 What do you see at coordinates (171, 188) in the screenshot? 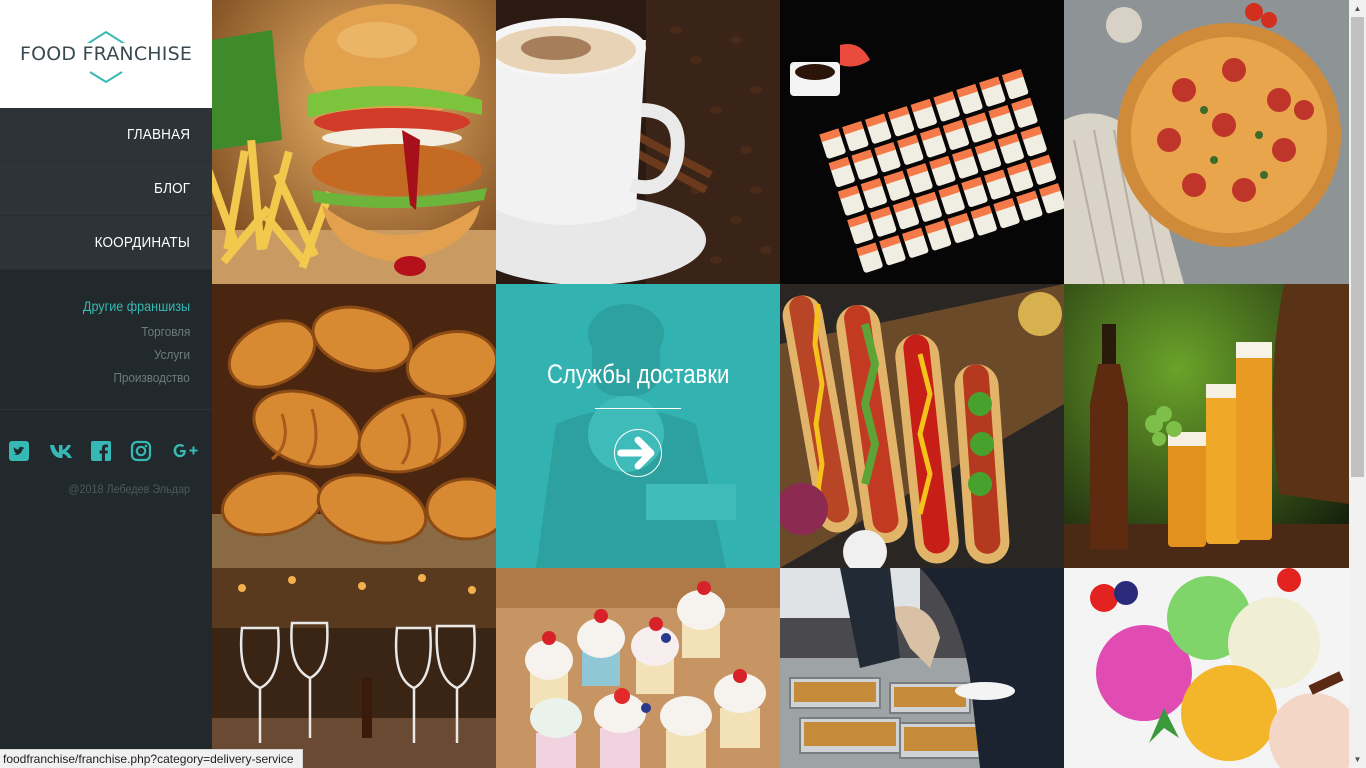
I see `nav-item-label: БЛОГ` at bounding box center [171, 188].